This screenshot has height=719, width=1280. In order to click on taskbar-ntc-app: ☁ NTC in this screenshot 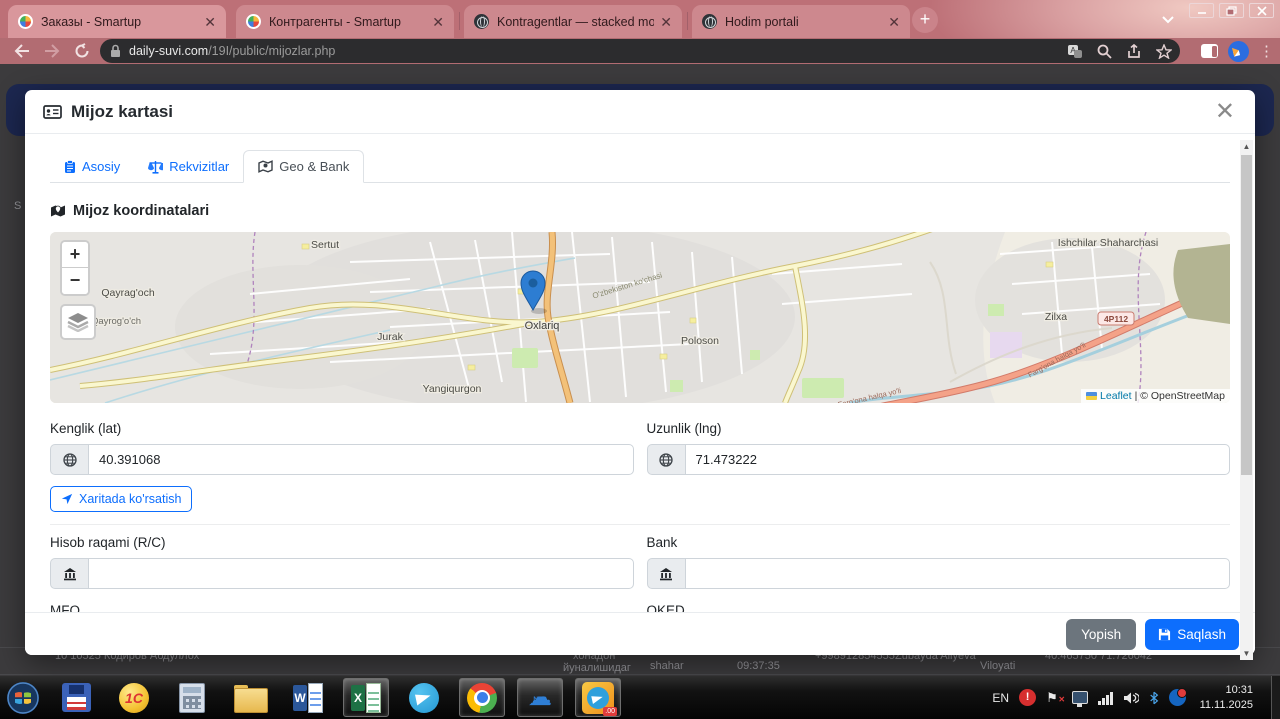, I will do `click(540, 697)`.